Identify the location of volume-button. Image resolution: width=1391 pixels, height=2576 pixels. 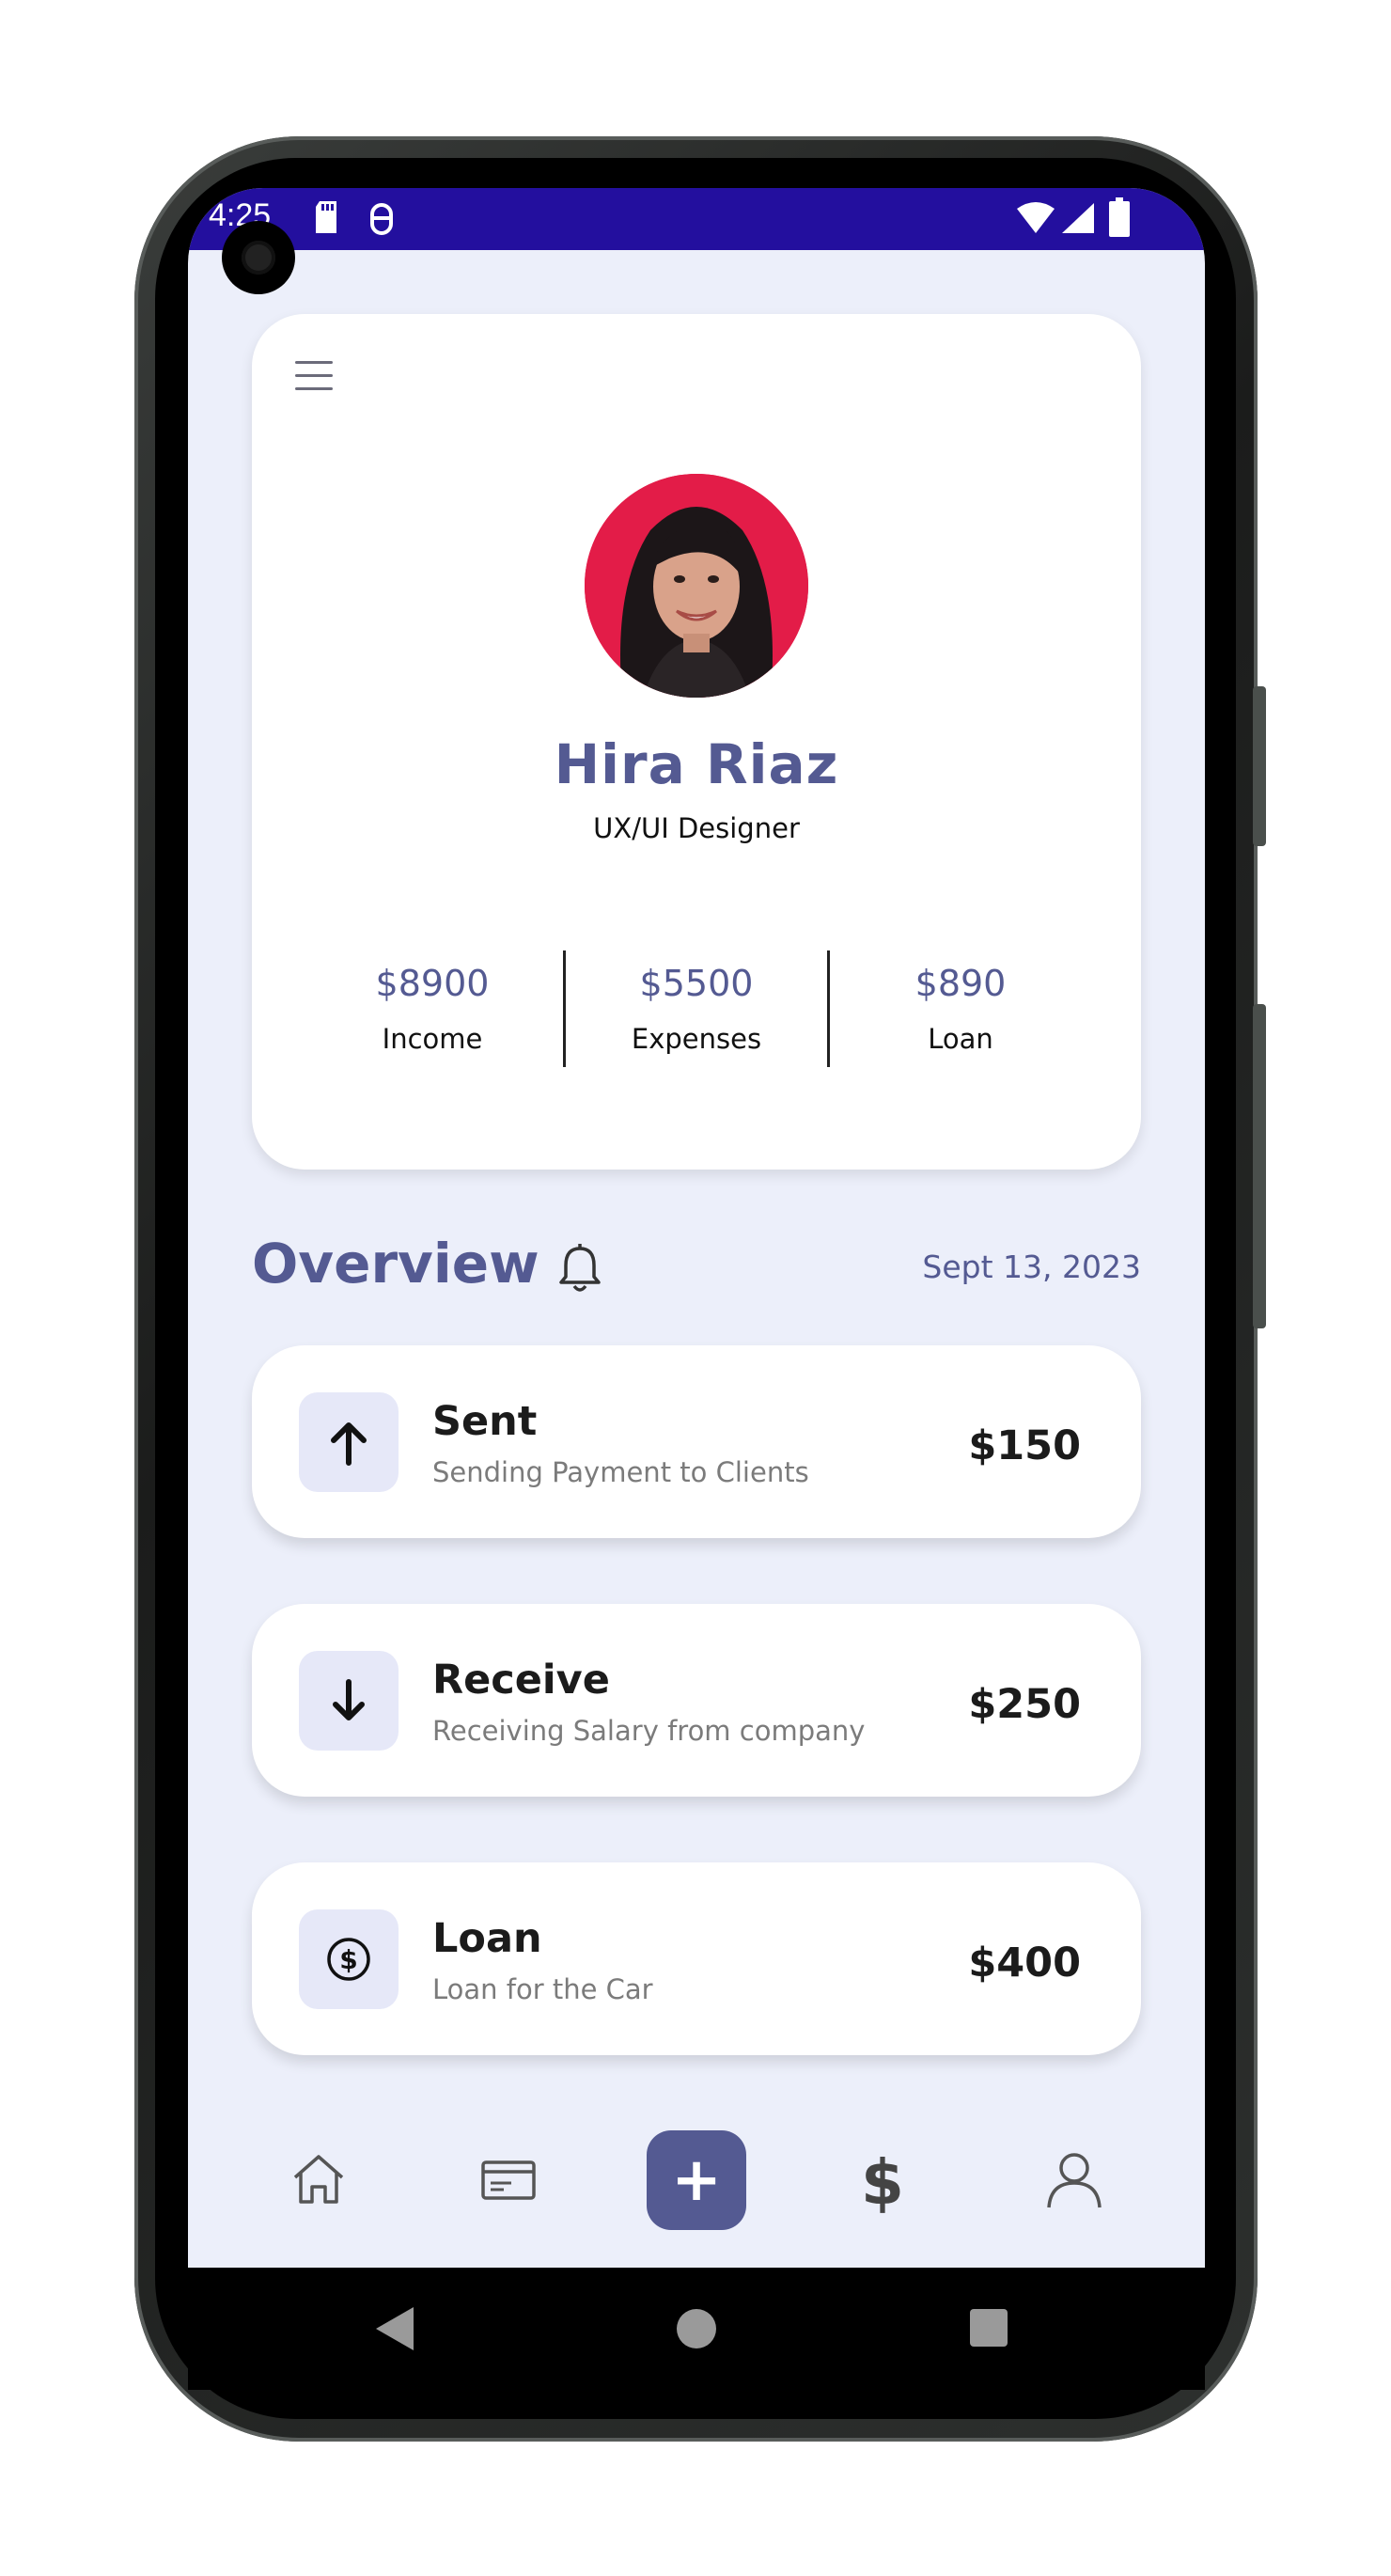
(1260, 1166).